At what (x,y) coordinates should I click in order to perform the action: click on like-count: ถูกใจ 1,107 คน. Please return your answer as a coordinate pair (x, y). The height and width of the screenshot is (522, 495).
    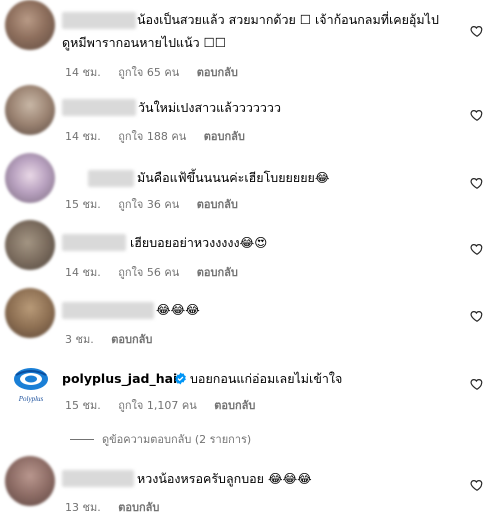
    Looking at the image, I should click on (157, 405).